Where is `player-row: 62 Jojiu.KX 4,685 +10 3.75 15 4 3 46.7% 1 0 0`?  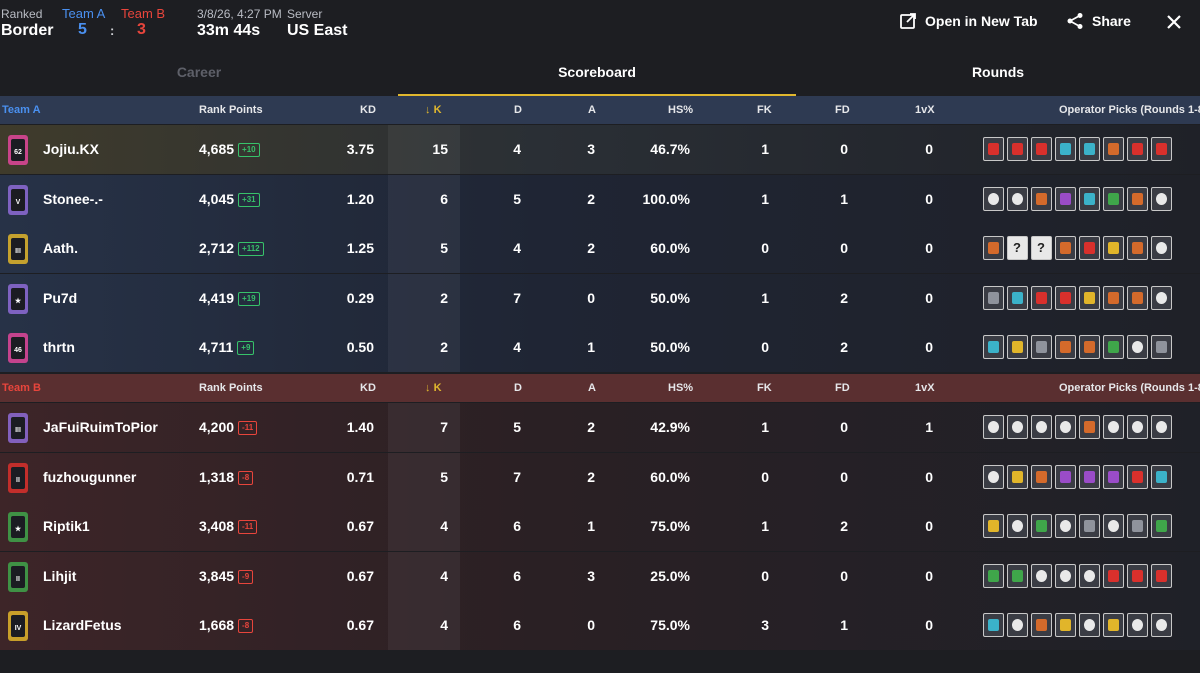 player-row: 62 Jojiu.KX 4,685 +10 3.75 15 4 3 46.7% 1 0 0 is located at coordinates (600, 149).